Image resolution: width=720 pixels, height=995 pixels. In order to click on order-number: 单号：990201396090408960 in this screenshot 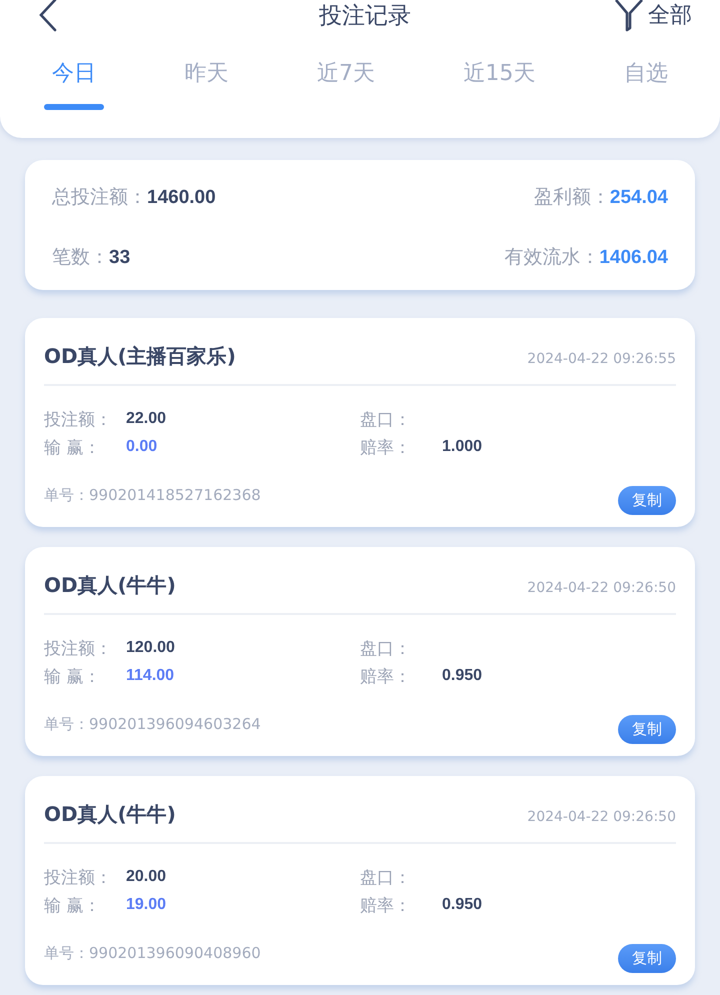, I will do `click(152, 953)`.